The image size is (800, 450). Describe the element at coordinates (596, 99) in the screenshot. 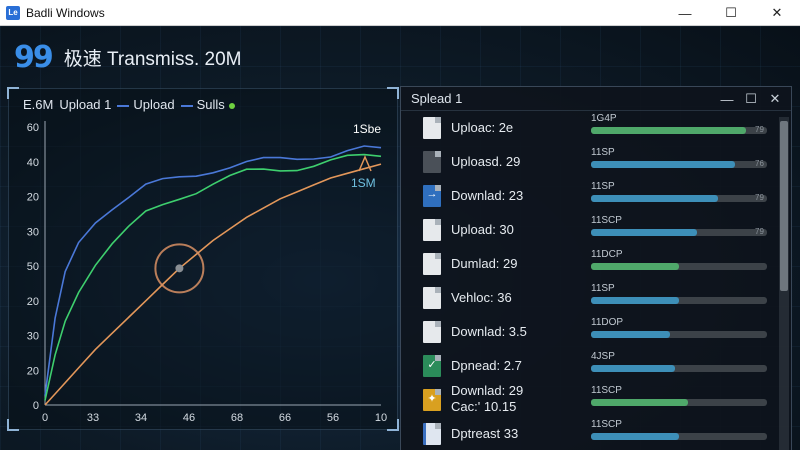

I see `panel-titlebar: Splead 1 — ☐ ✕` at that location.